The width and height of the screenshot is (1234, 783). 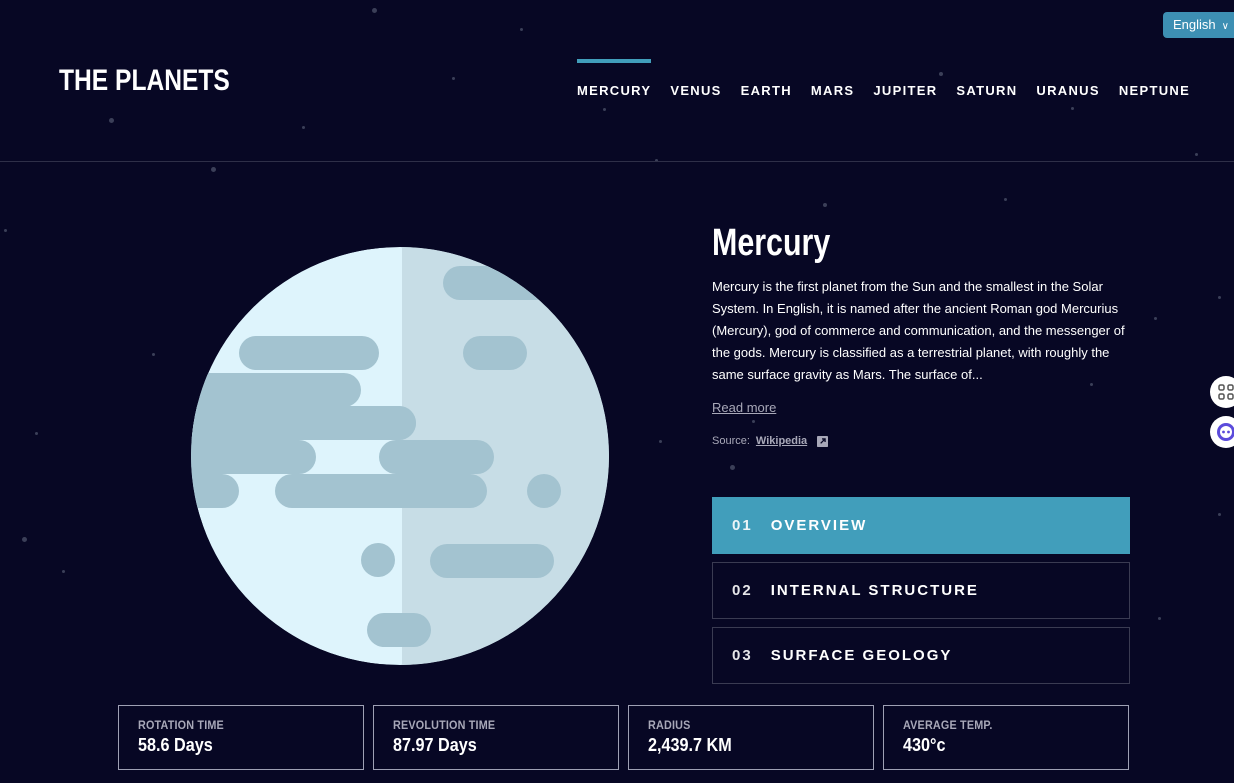 I want to click on planet-title: Mercury, so click(x=771, y=243).